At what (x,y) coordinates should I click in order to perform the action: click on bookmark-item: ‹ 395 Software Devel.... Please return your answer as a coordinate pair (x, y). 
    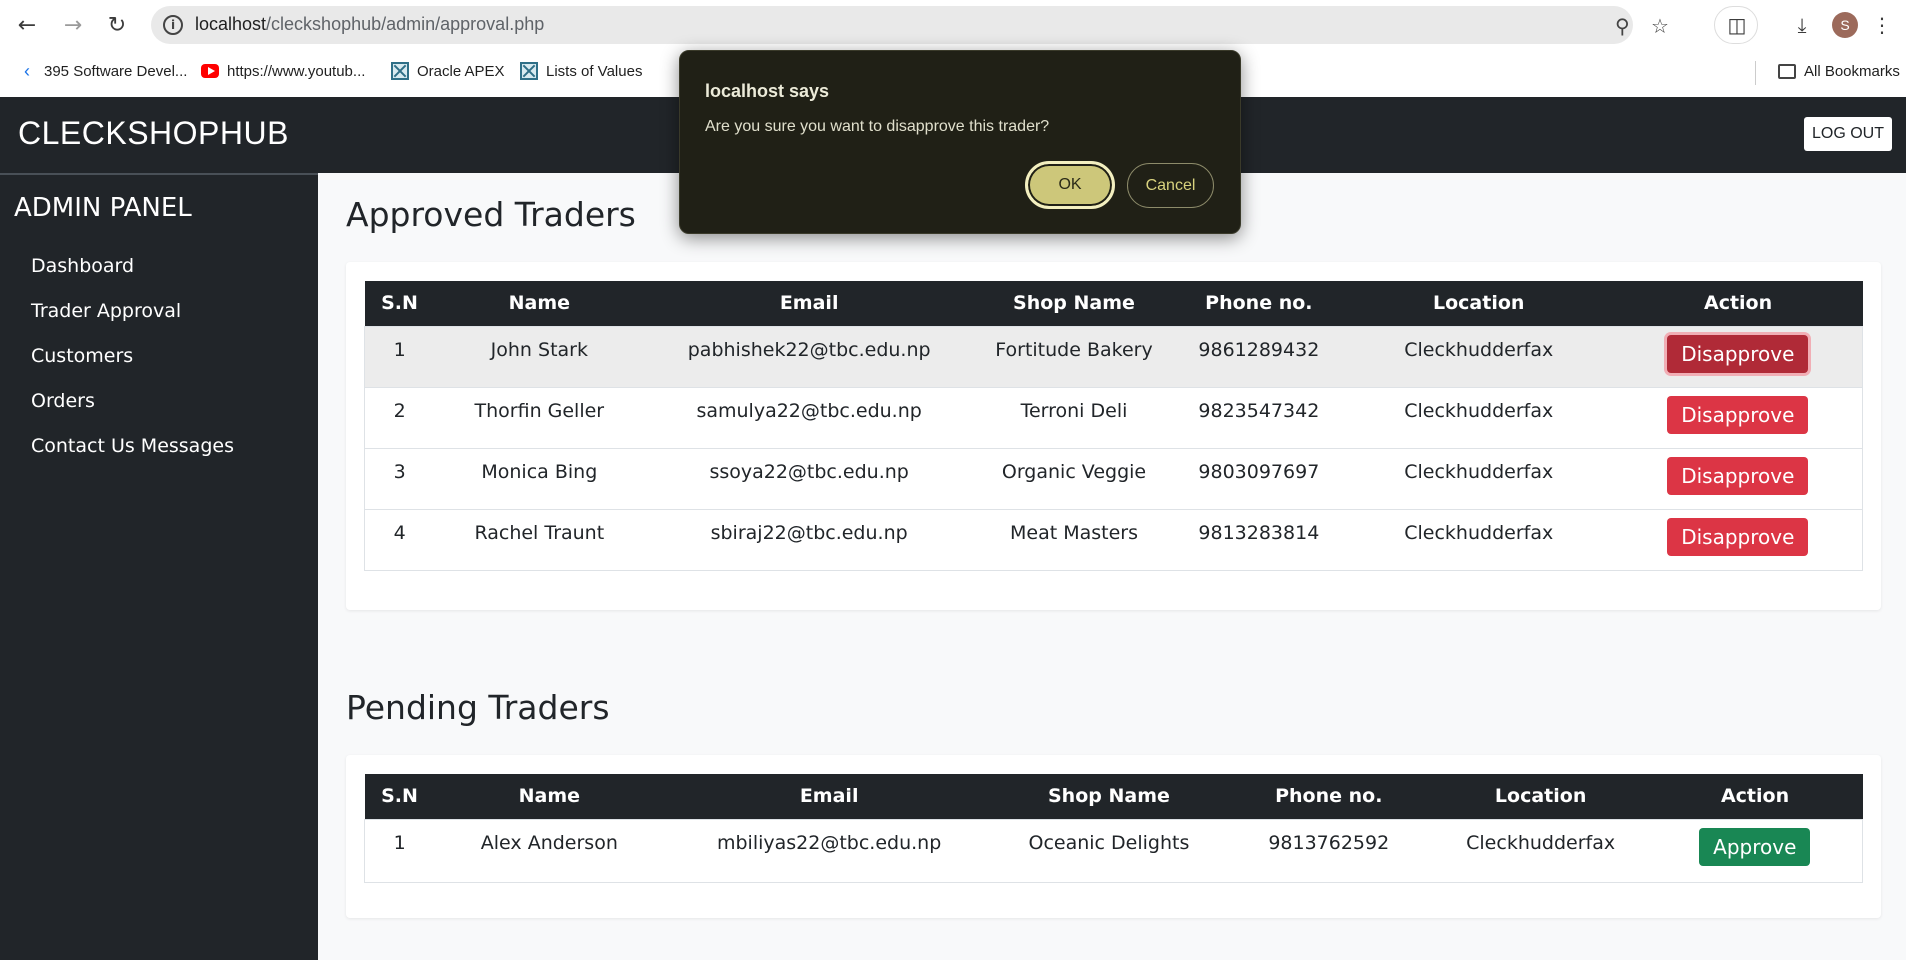
    Looking at the image, I should click on (103, 70).